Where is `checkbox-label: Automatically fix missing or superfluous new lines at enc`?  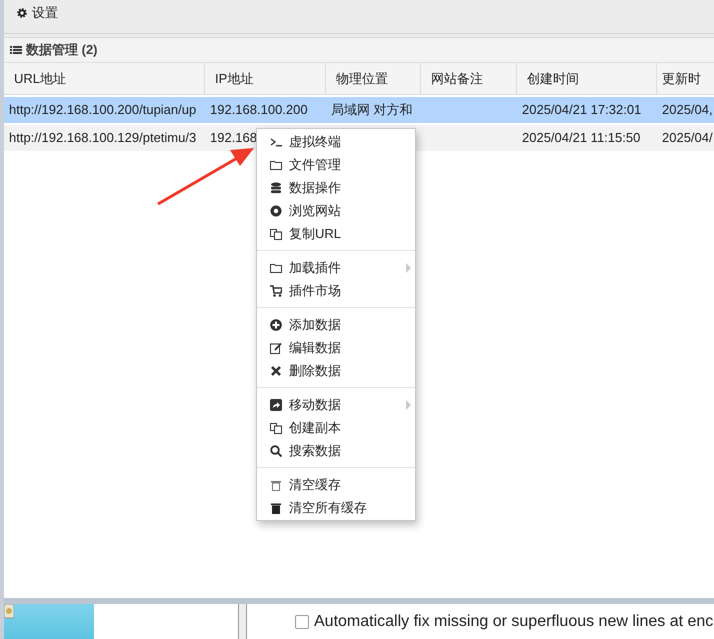 checkbox-label: Automatically fix missing or superfluous new lines at enc is located at coordinates (514, 622).